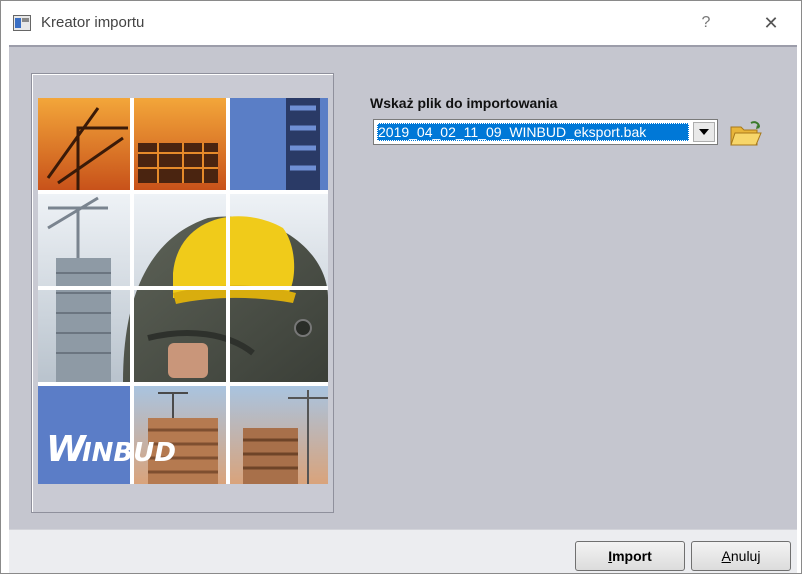  Describe the element at coordinates (93, 22) in the screenshot. I see `window-title: Kreator importu` at that location.